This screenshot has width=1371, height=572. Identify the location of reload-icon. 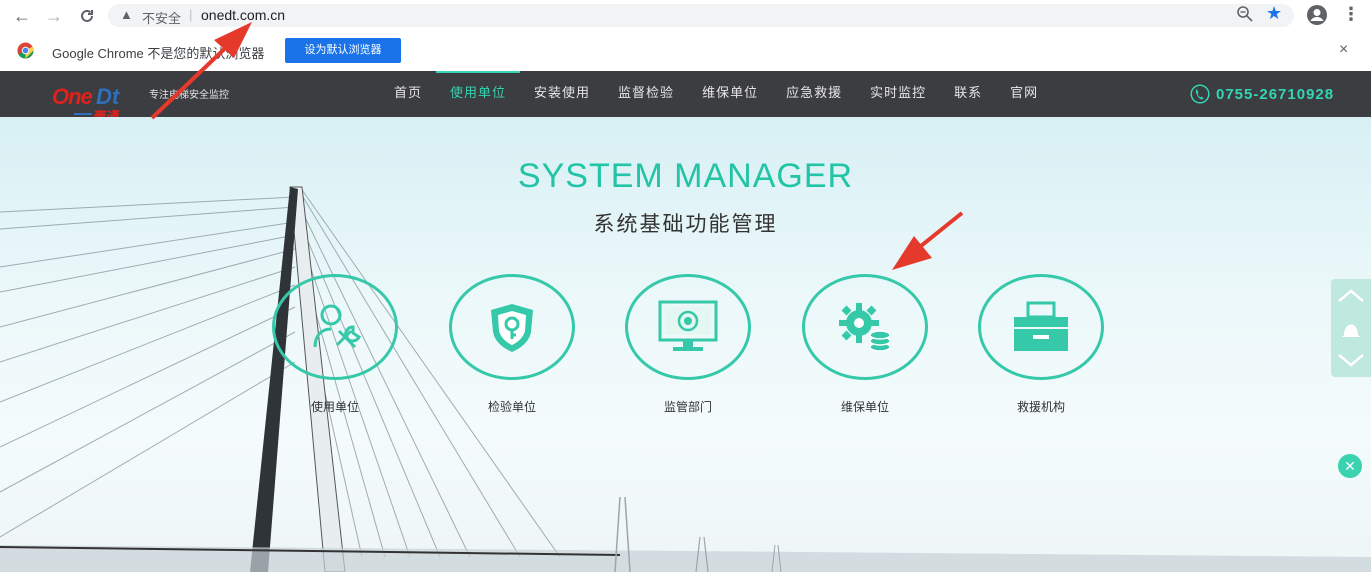
(87, 16).